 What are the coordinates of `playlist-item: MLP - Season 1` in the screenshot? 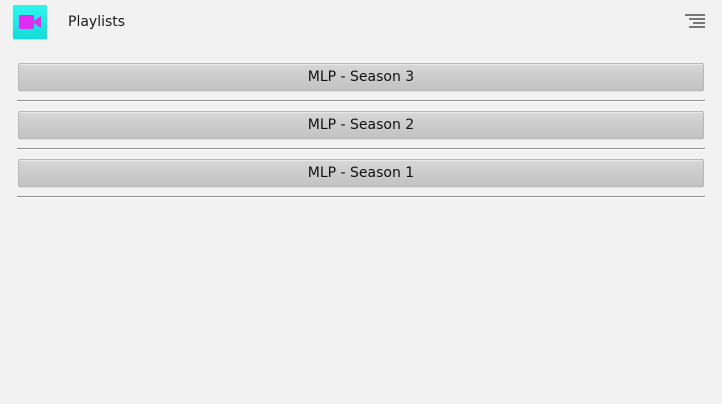 It's located at (361, 182).